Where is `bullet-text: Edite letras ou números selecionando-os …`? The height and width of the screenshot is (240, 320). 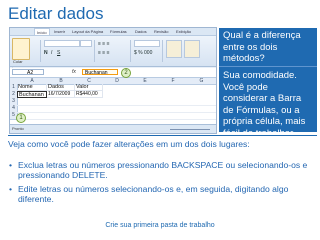
bullet-text: Edite letras ou números selecionando-os … is located at coordinates (153, 194).